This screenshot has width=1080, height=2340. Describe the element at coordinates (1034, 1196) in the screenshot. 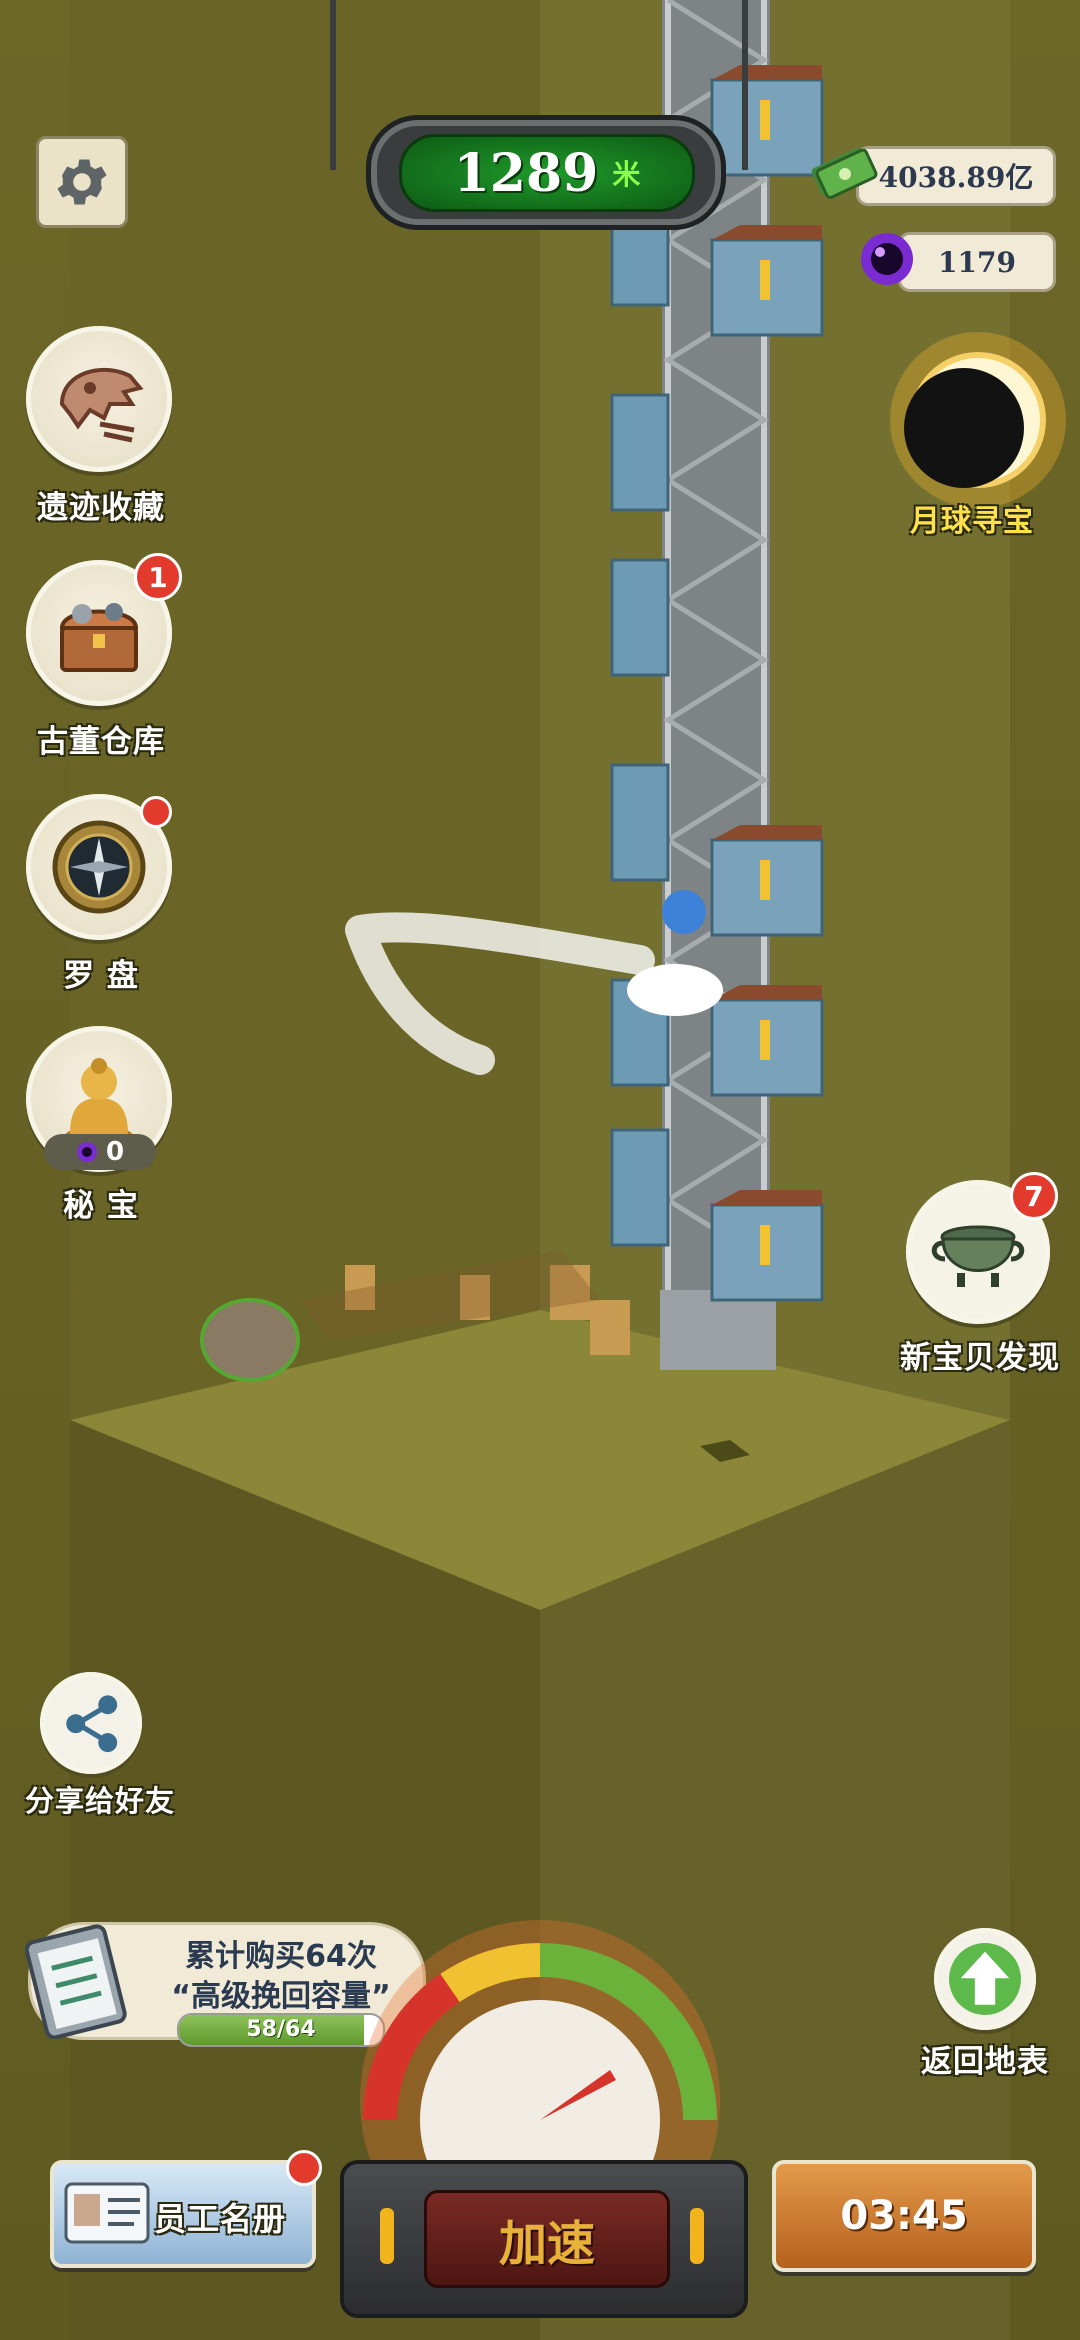

I see `new-treasure-badge: 7` at that location.